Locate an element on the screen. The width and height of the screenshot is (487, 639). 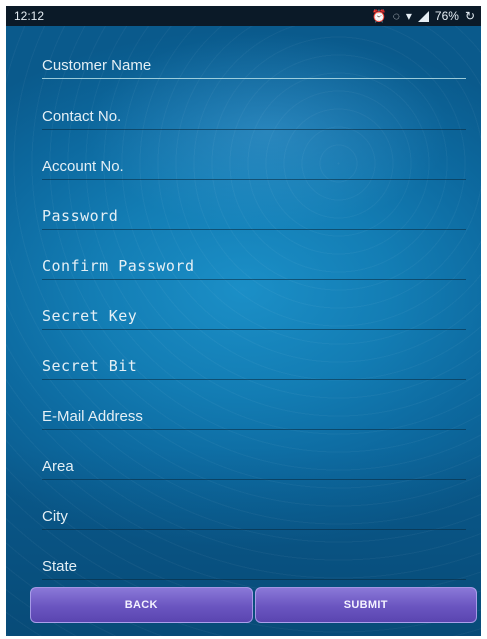
secret-bit-input is located at coordinates (254, 366).